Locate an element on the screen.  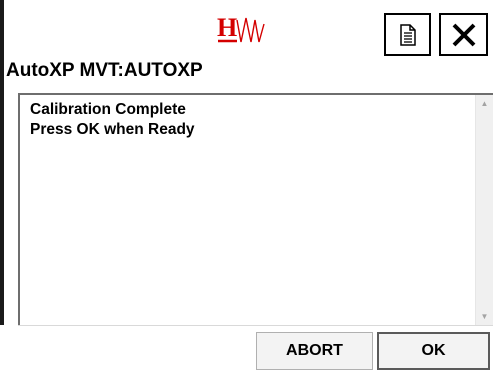
abort-button: ABORT is located at coordinates (314, 351).